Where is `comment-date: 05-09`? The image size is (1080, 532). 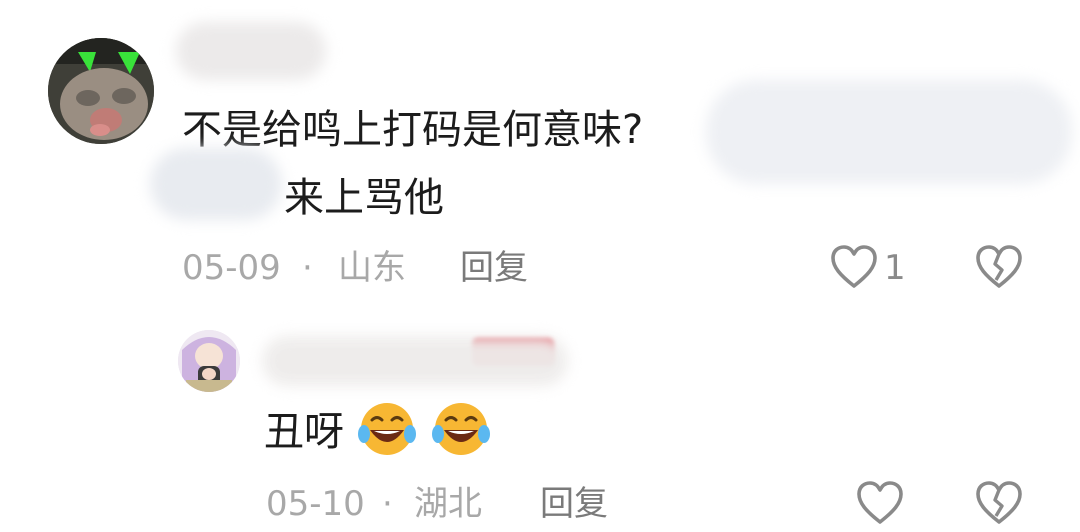
comment-date: 05-09 is located at coordinates (231, 268).